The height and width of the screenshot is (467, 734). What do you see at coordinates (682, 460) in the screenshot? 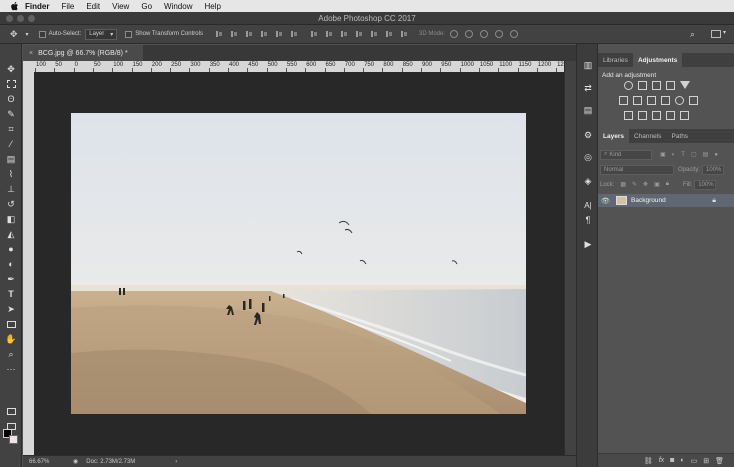
I see `new-adjustment-layer-icon: ◐` at bounding box center [682, 460].